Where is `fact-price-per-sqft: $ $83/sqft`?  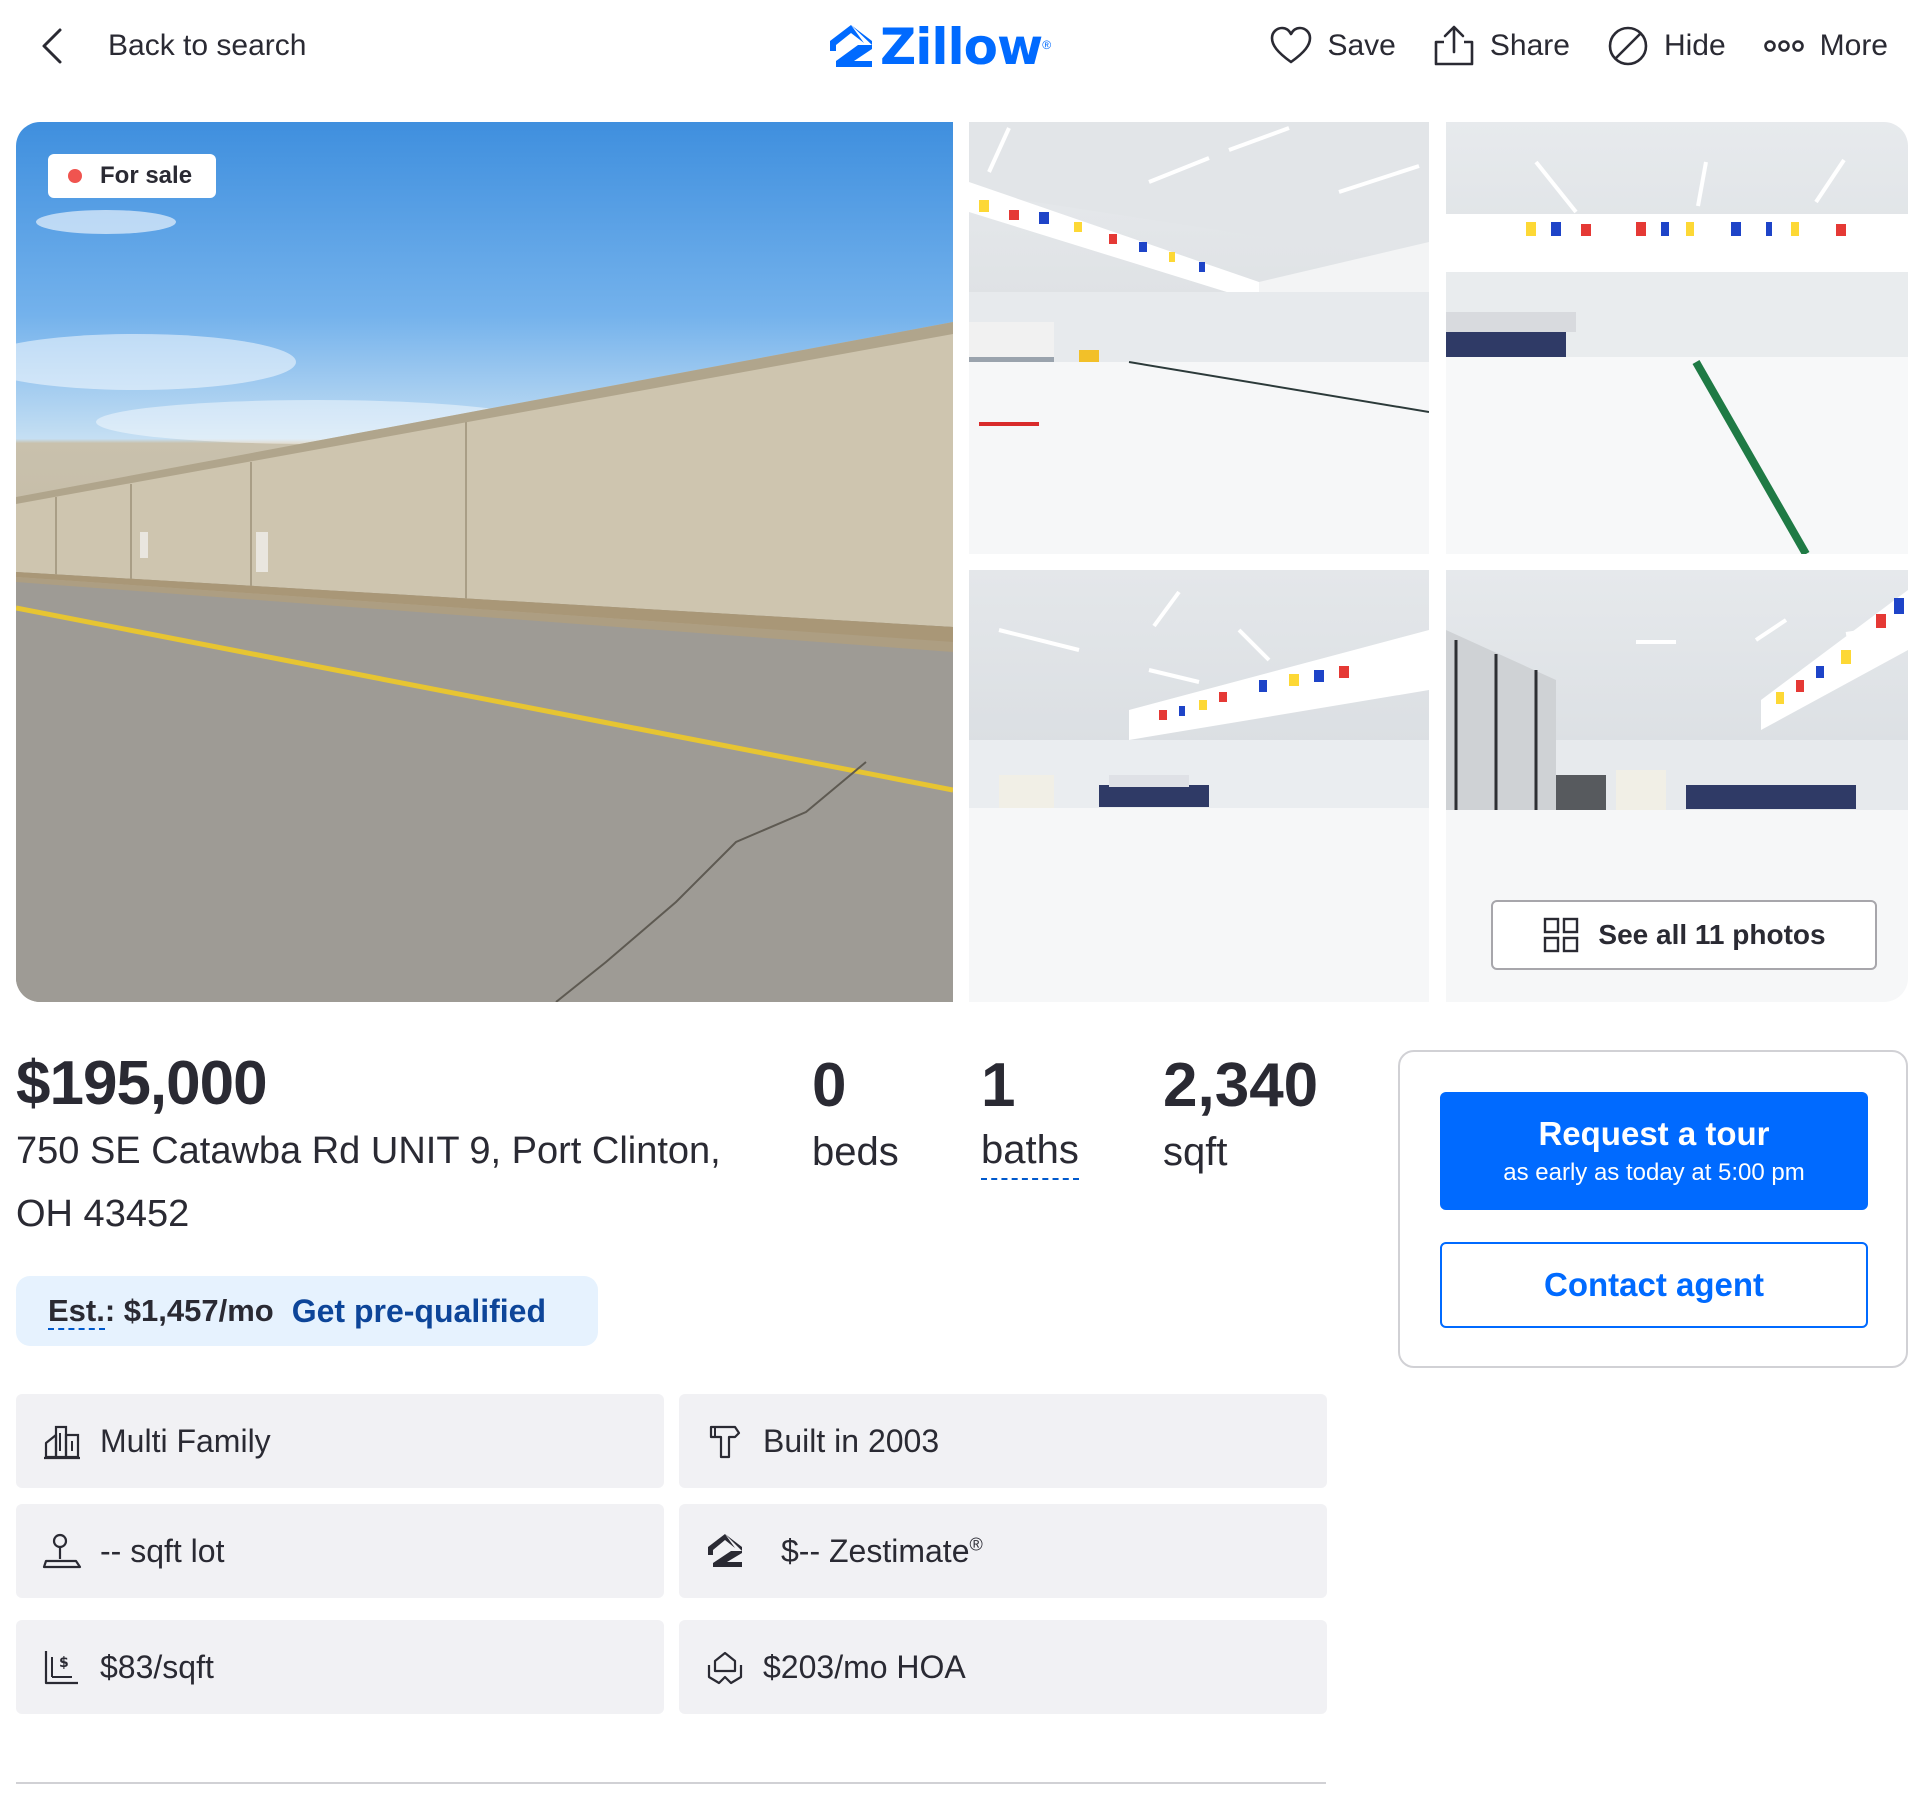 fact-price-per-sqft: $ $83/sqft is located at coordinates (340, 1667).